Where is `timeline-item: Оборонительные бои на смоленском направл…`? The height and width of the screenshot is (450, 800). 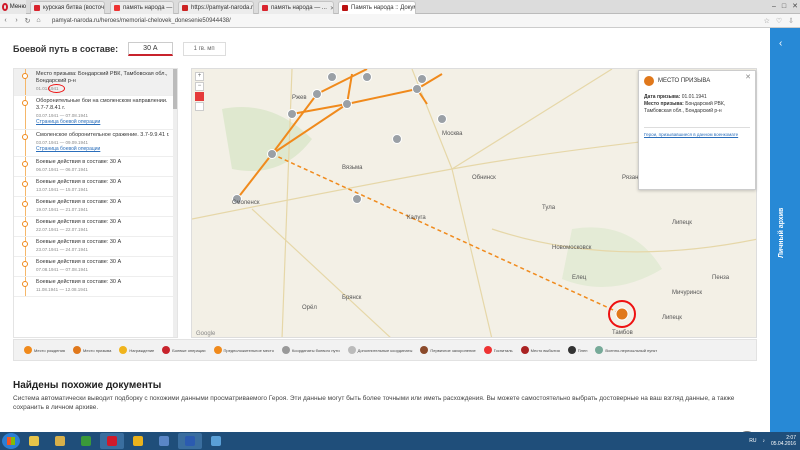 timeline-item: Оборонительные бои на смоленском направл… is located at coordinates (95, 113).